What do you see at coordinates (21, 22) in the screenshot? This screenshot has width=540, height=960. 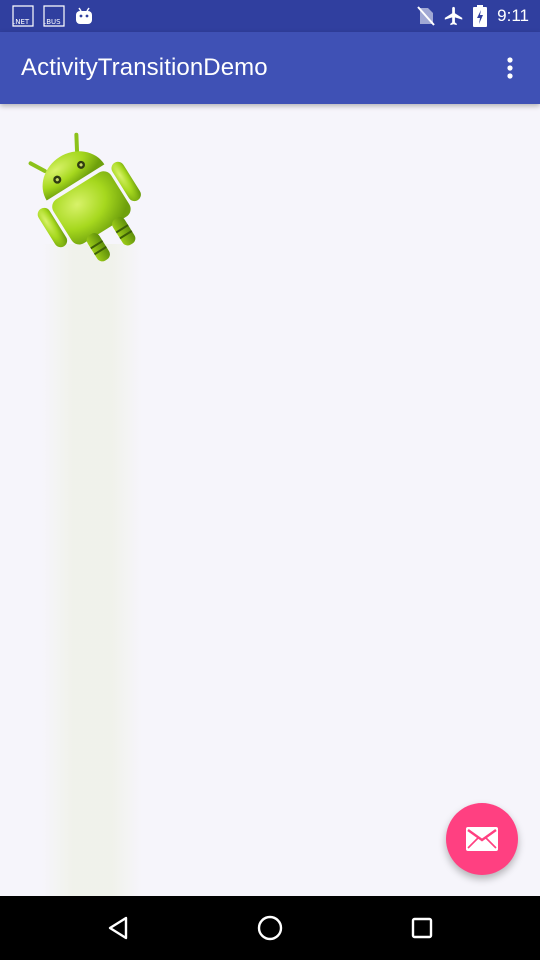 I see `net-icon-label: .NET` at bounding box center [21, 22].